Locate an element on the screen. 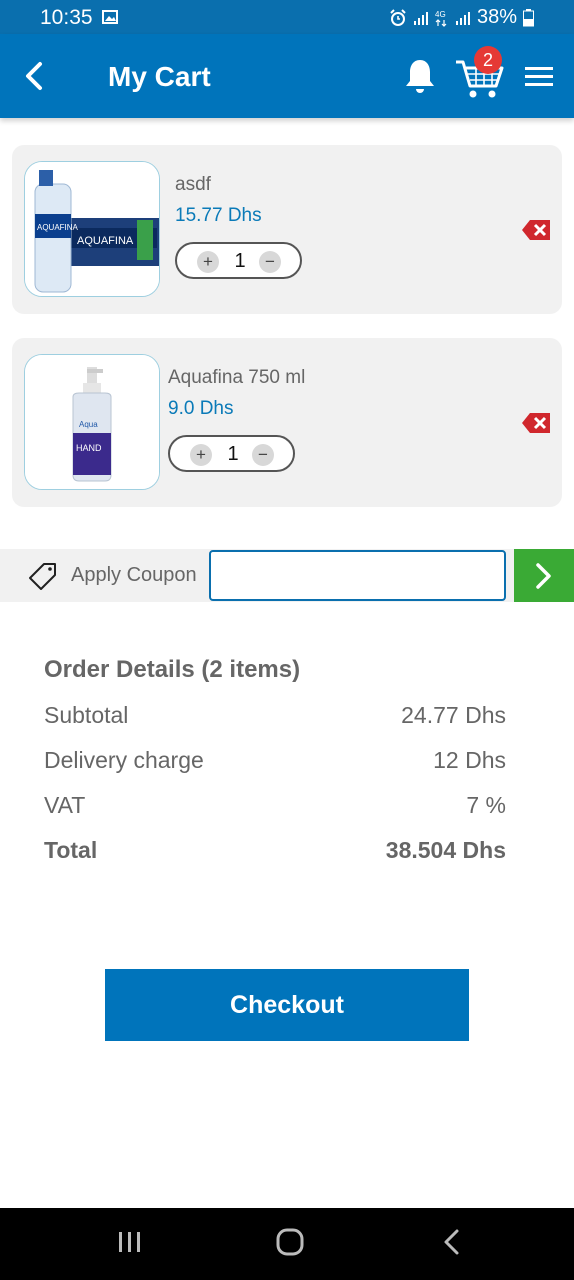  total-label: Total is located at coordinates (71, 850).